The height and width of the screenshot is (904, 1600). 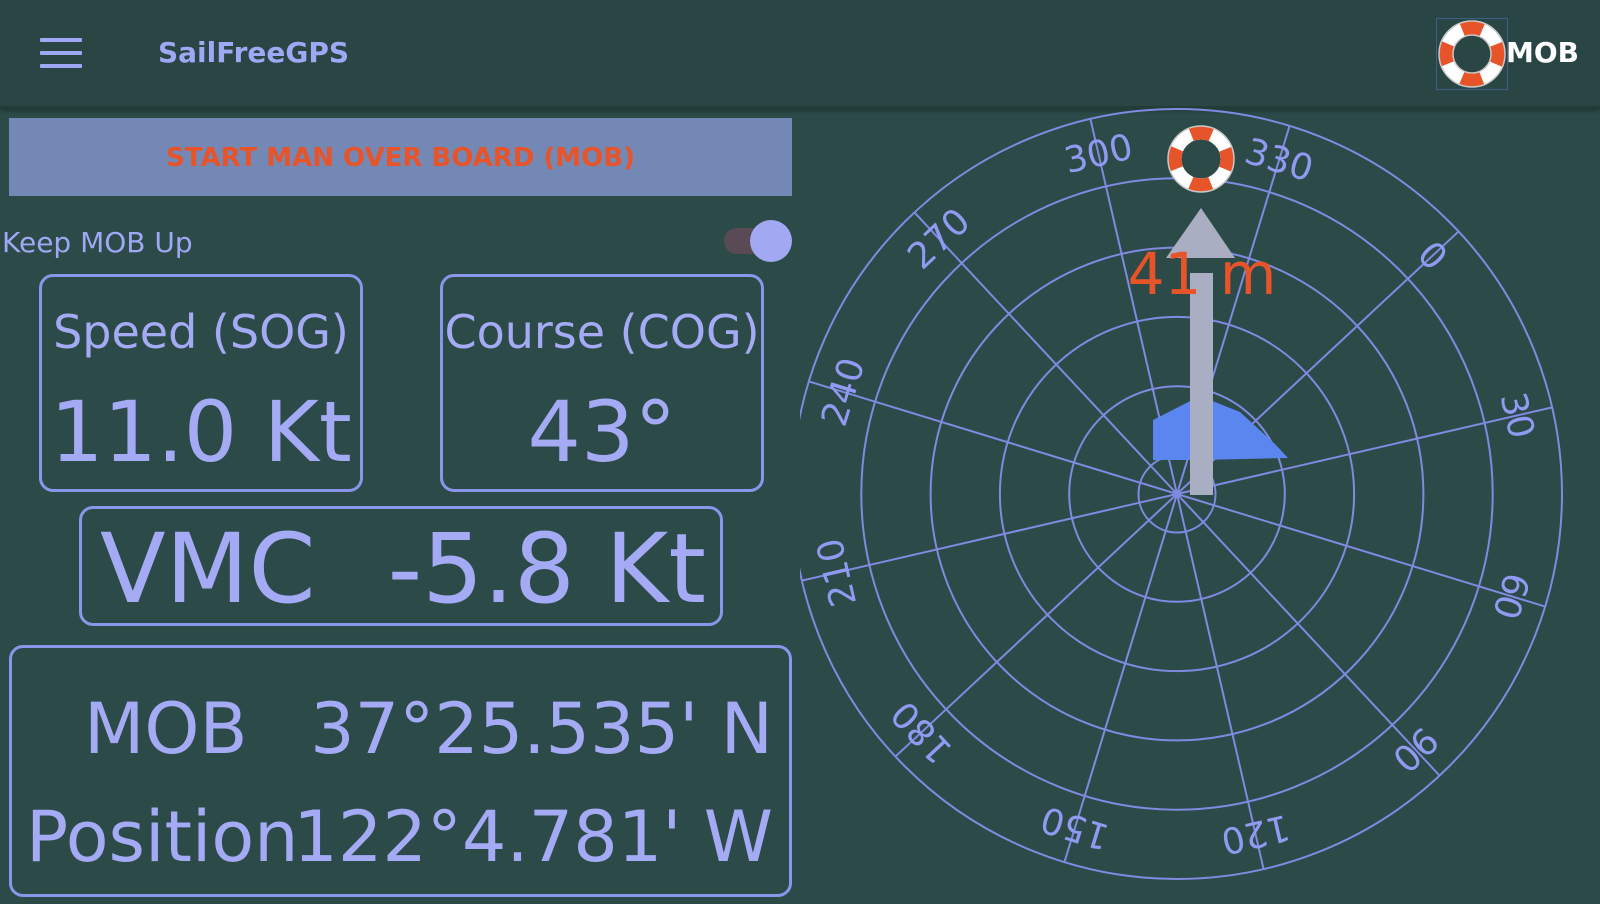 What do you see at coordinates (1099, 154) in the screenshot?
I see `bearing-label: 300` at bounding box center [1099, 154].